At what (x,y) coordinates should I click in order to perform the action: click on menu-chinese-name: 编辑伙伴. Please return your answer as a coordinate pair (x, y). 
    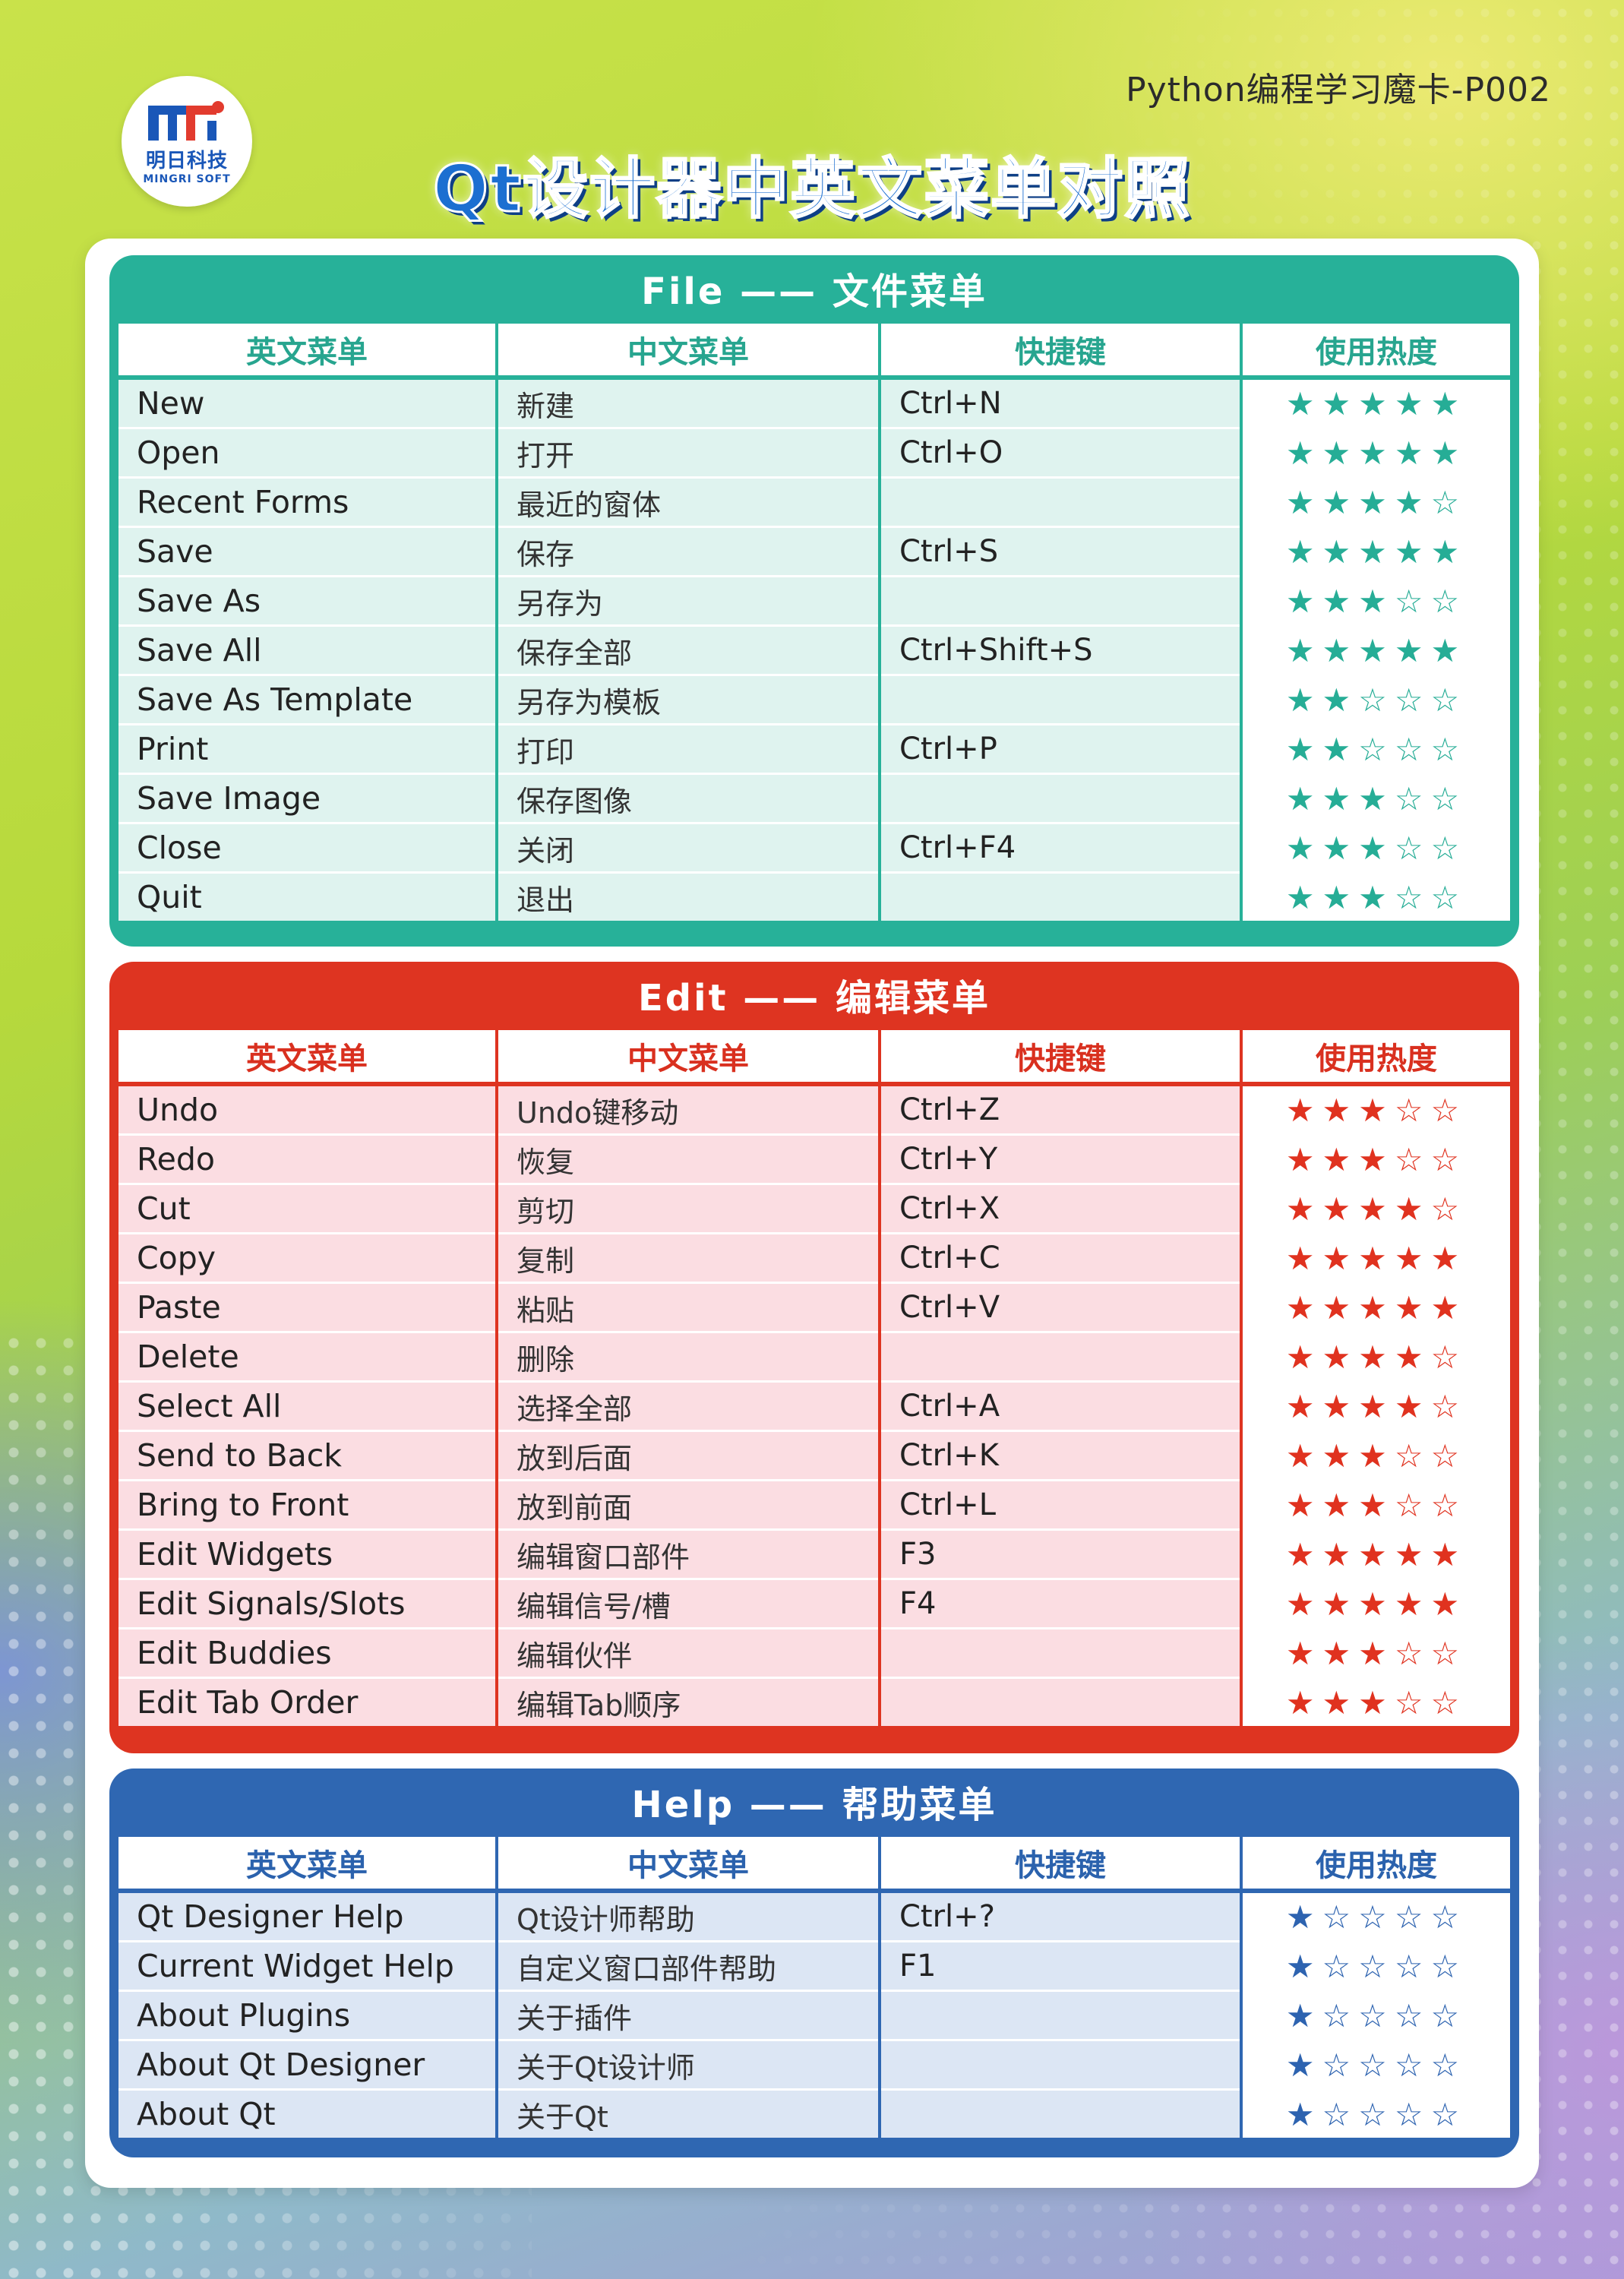
    Looking at the image, I should click on (688, 1653).